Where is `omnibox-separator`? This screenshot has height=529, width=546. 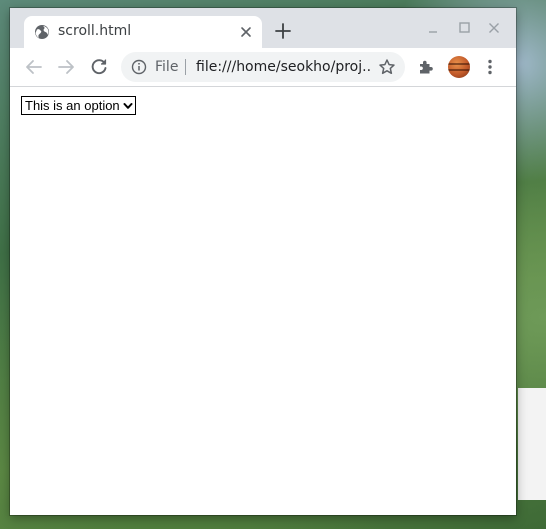
omnibox-separator is located at coordinates (185, 67).